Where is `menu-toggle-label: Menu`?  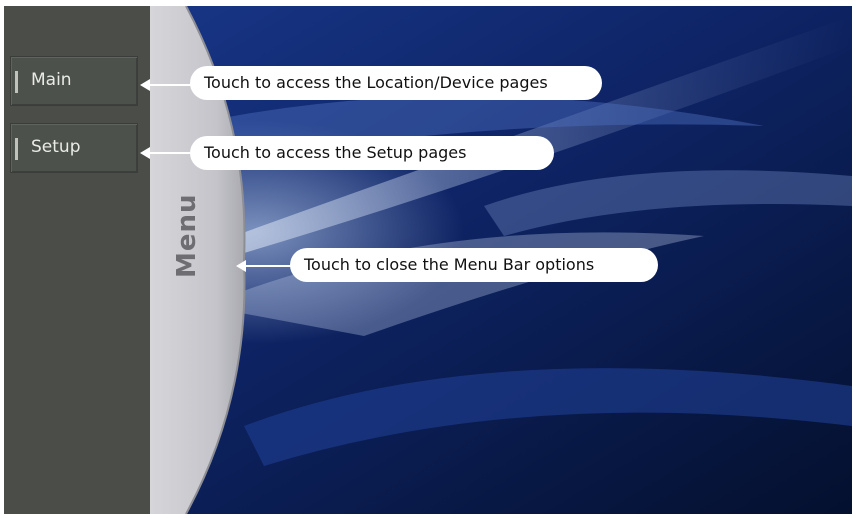
menu-toggle-label: Menu is located at coordinates (187, 235).